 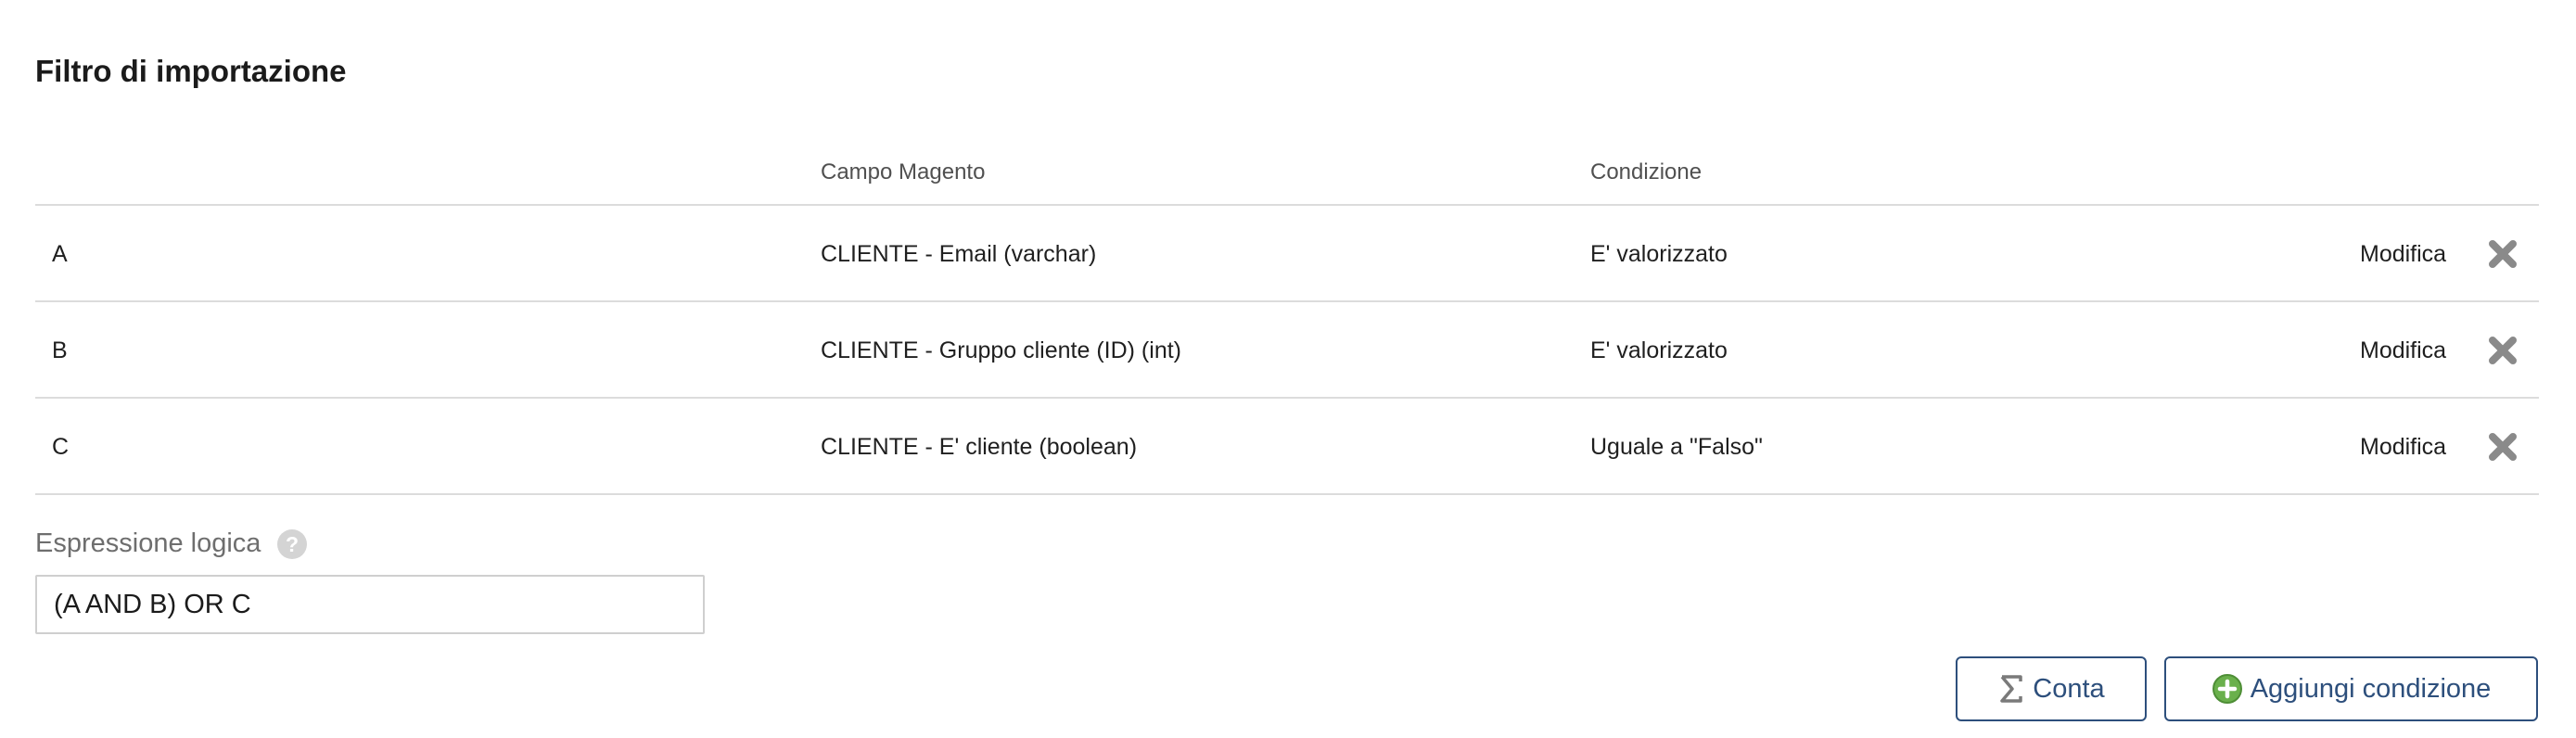 I want to click on table-header: Campo Magento Condizione, so click(x=1287, y=172).